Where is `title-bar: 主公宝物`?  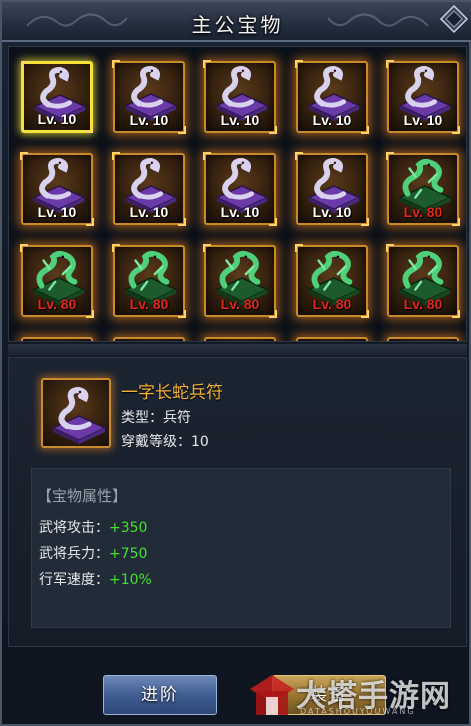
title-bar: 主公宝物 is located at coordinates (236, 22).